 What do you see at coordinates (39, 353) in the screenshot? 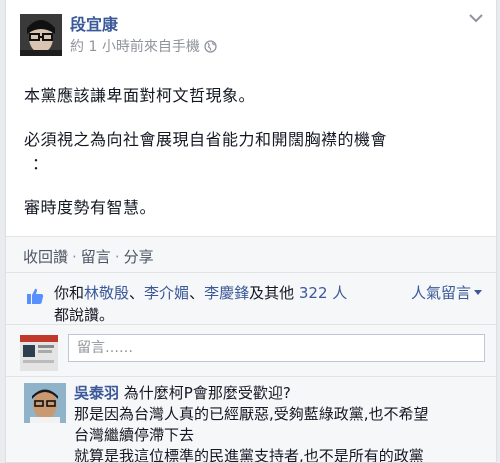
I see `my-avatar` at bounding box center [39, 353].